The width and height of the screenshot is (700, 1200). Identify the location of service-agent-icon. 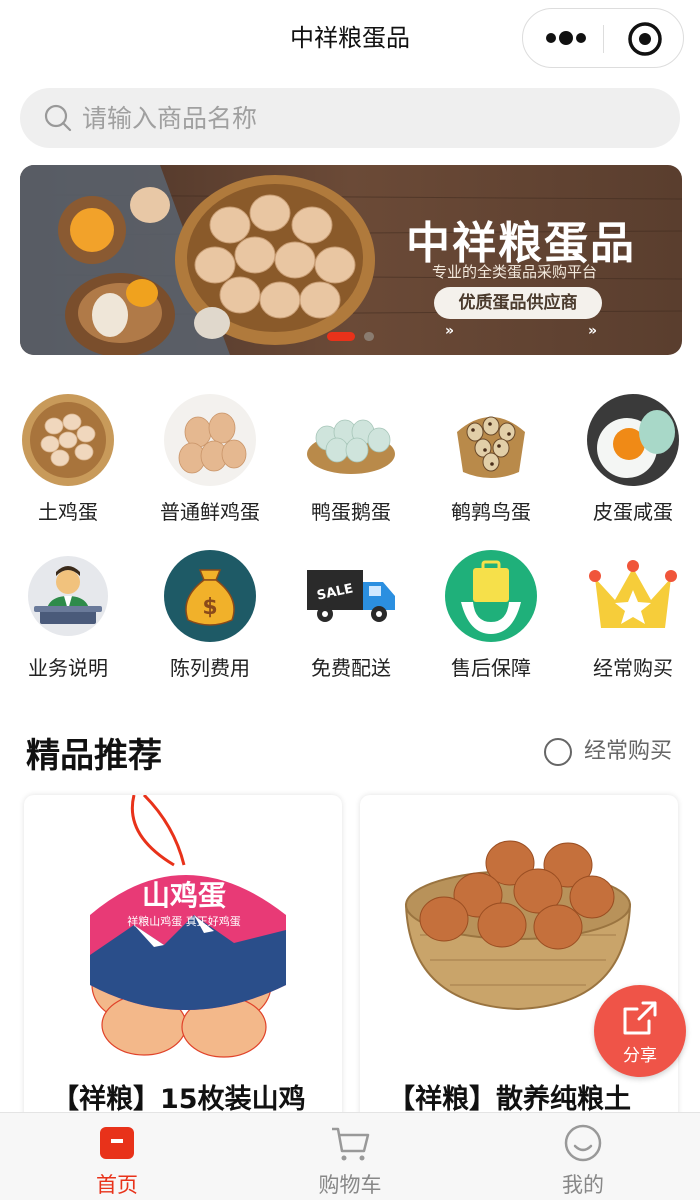
(68, 596).